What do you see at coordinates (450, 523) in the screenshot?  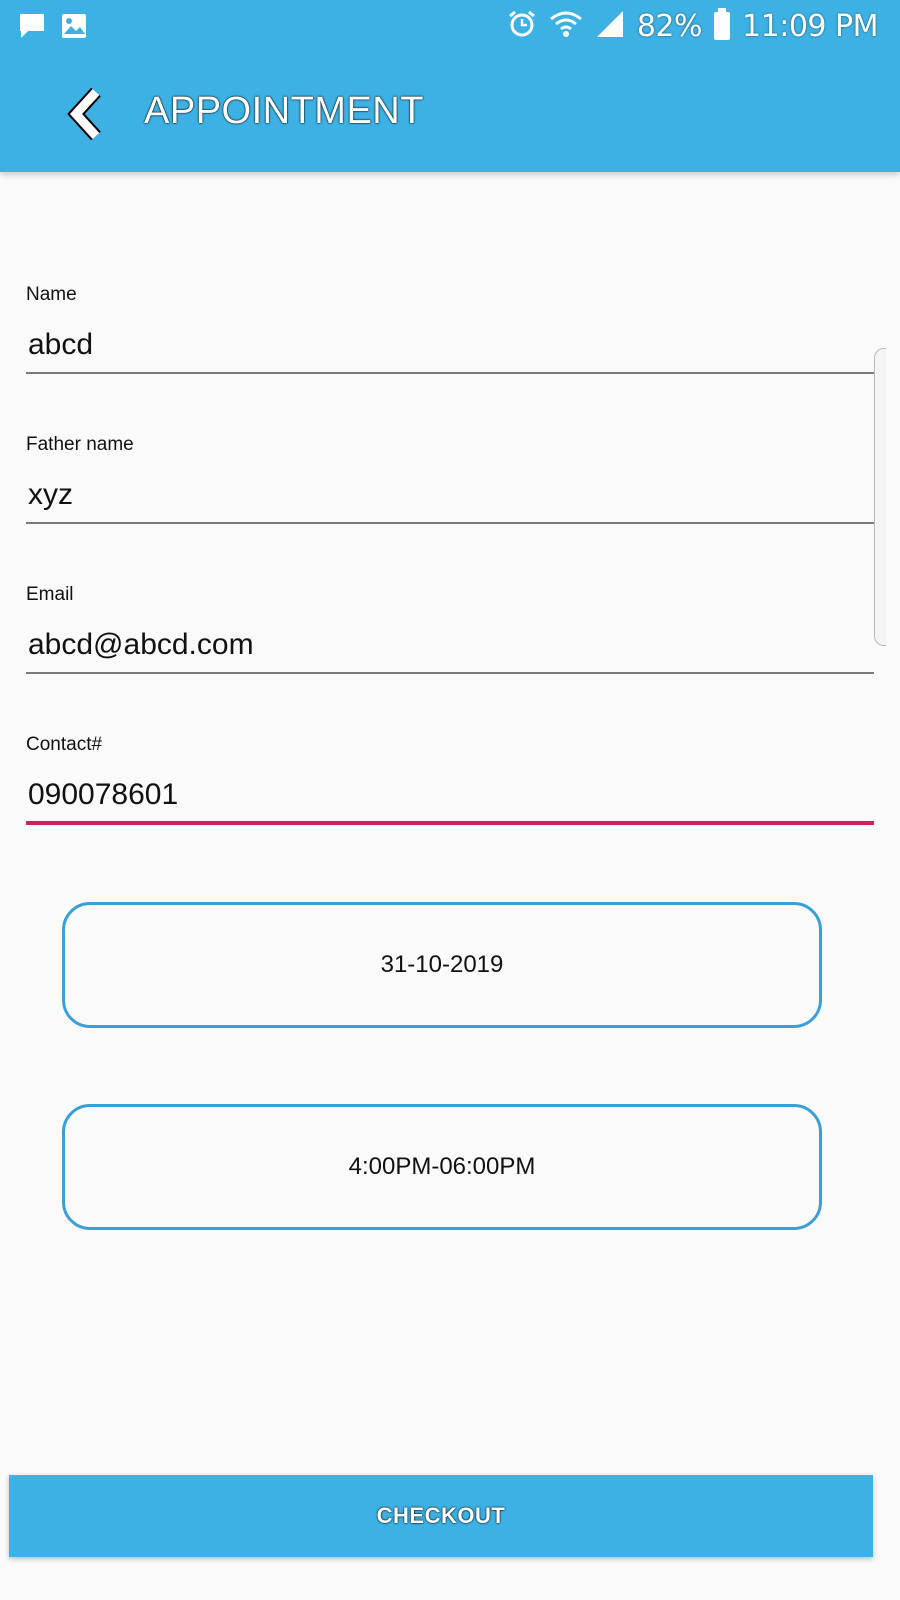 I see `father-name-underline` at bounding box center [450, 523].